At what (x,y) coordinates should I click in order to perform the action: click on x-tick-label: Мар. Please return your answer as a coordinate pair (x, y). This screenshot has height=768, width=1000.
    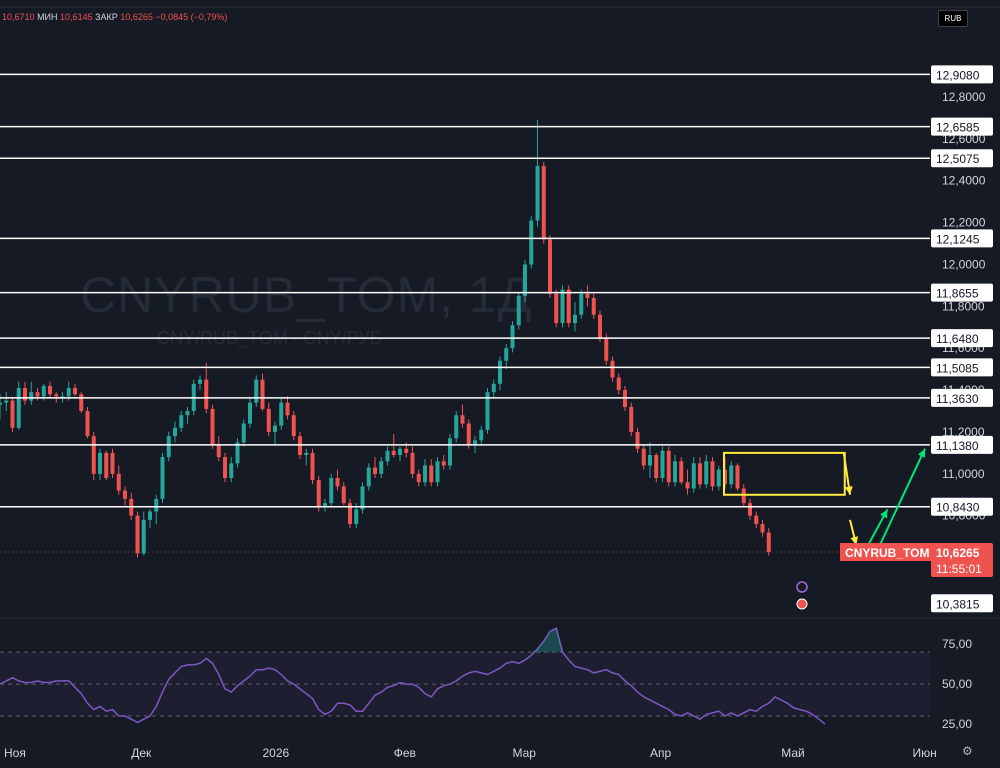
    Looking at the image, I should click on (525, 753).